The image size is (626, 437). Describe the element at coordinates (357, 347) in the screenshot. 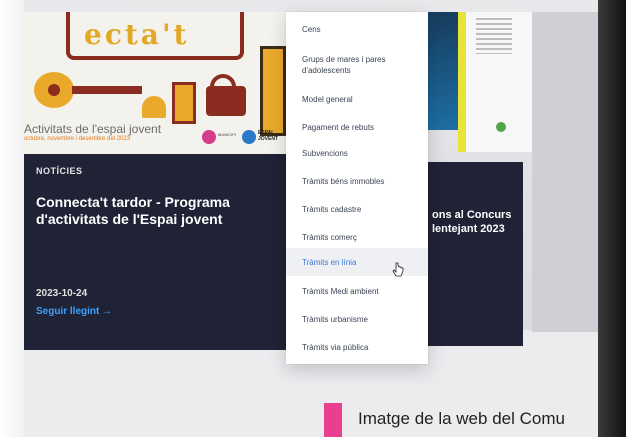

I see `menu-item-tramits-via-publica: Tràmits via pública` at that location.